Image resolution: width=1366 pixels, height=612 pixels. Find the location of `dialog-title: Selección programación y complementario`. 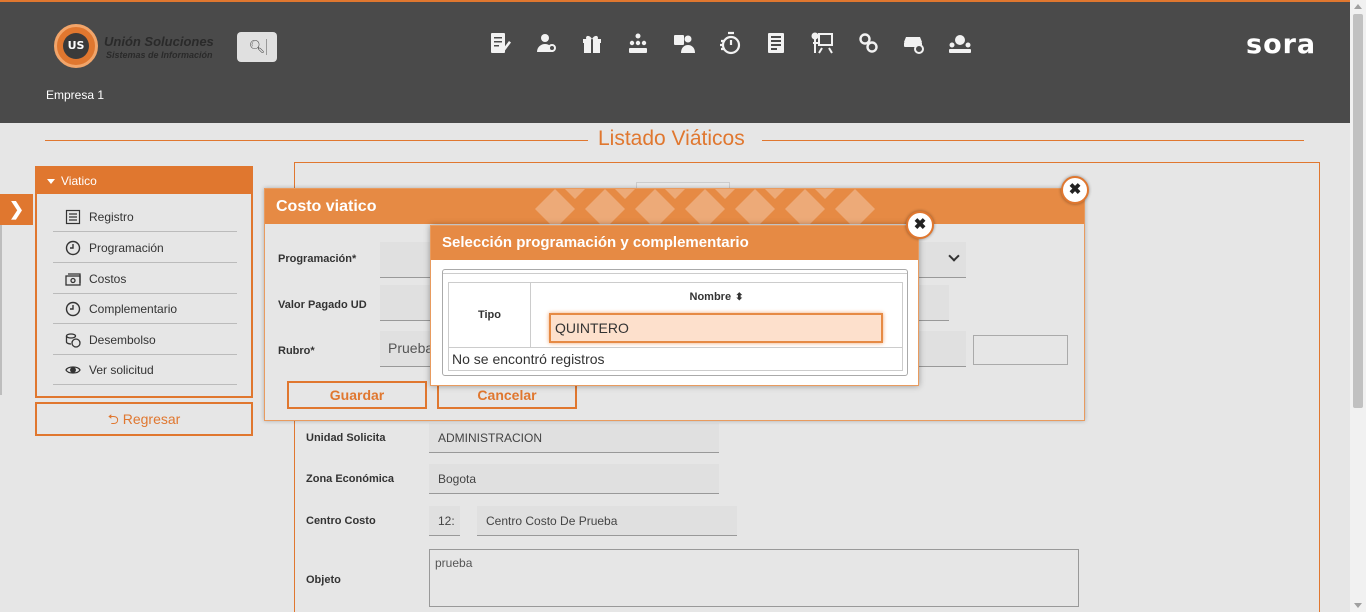

dialog-title: Selección programación y complementario is located at coordinates (595, 242).